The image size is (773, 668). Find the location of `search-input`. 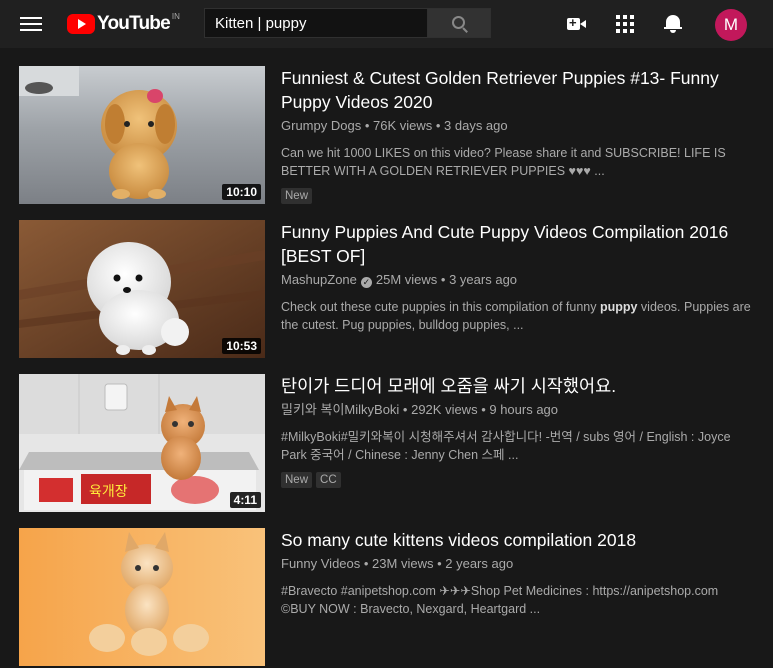

search-input is located at coordinates (316, 23).